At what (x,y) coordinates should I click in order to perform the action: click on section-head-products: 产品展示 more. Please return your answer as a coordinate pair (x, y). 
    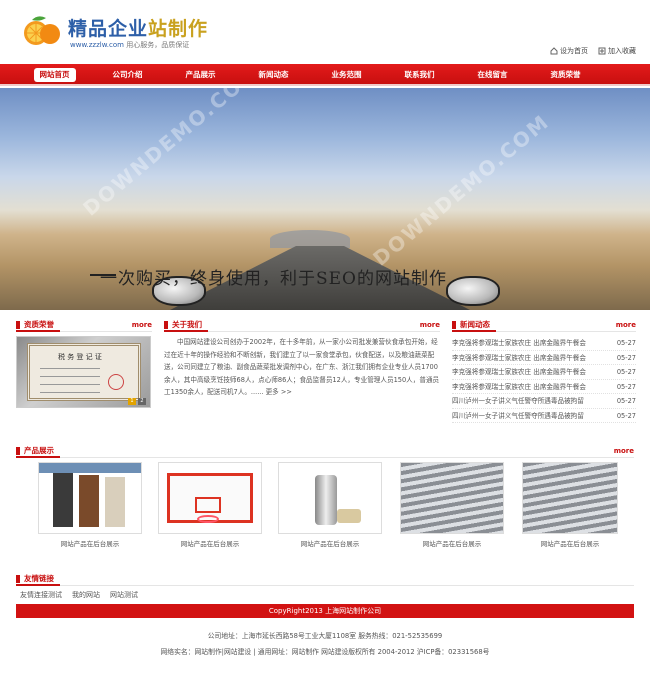
    Looking at the image, I should click on (325, 451).